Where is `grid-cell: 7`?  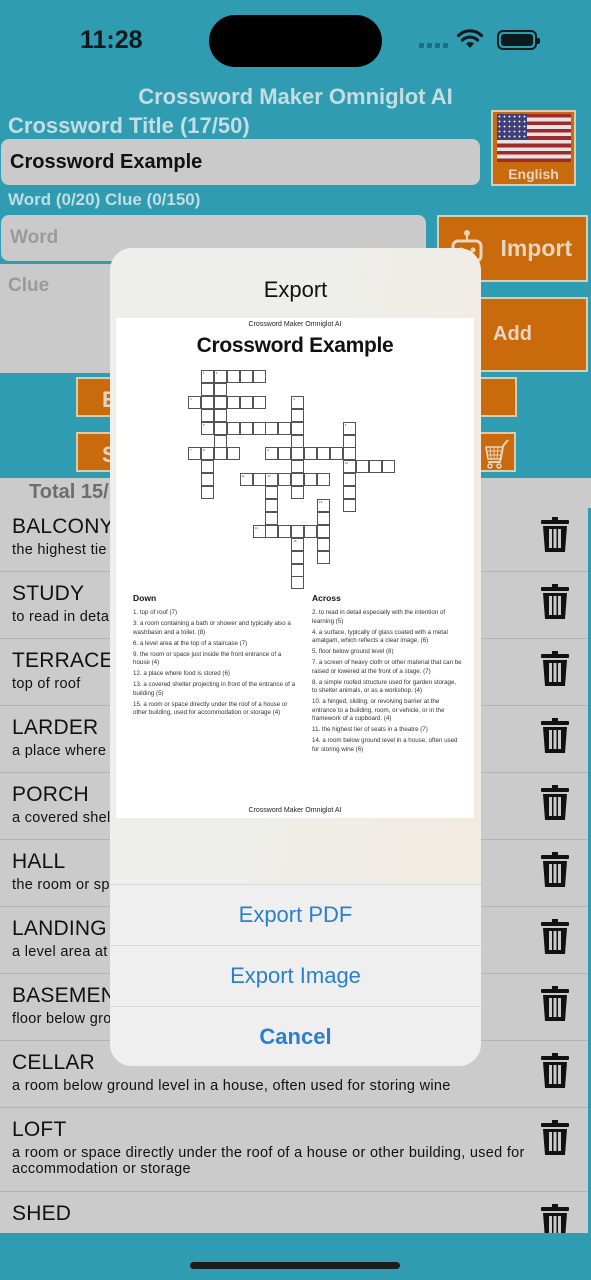
grid-cell: 7 is located at coordinates (194, 454).